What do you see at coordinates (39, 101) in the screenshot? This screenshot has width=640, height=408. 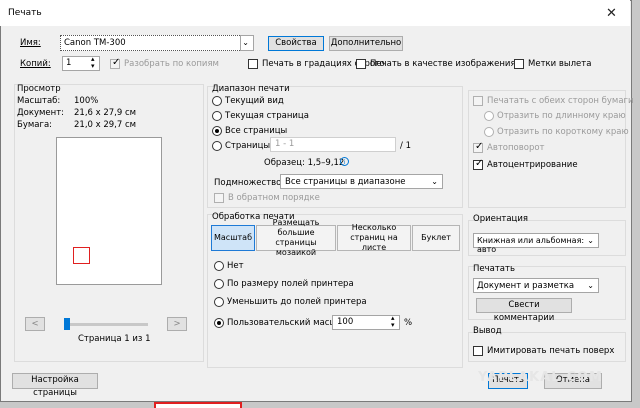 I see `preview-scale-label: Масштаб:` at bounding box center [39, 101].